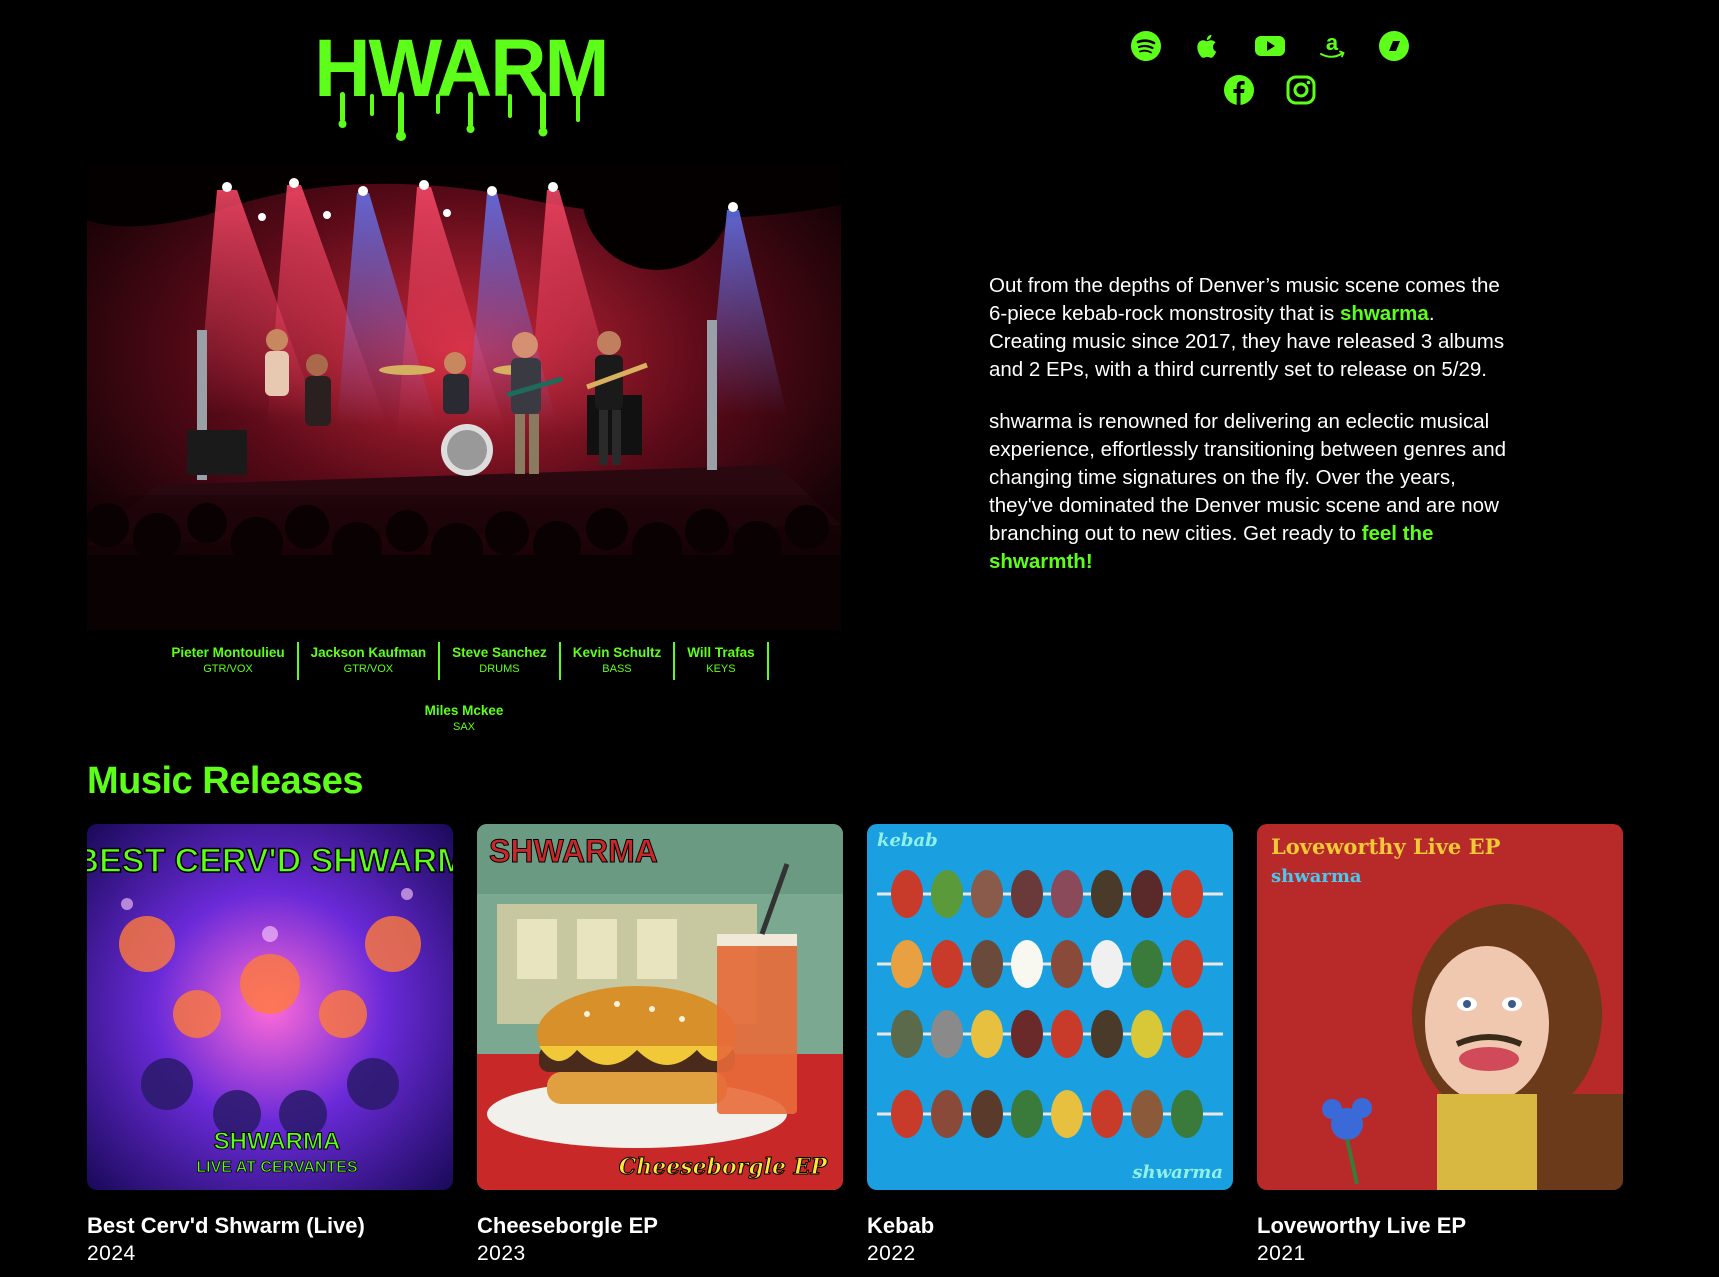 This screenshot has height=1277, width=1719. I want to click on member-name: Will Trafas, so click(721, 652).